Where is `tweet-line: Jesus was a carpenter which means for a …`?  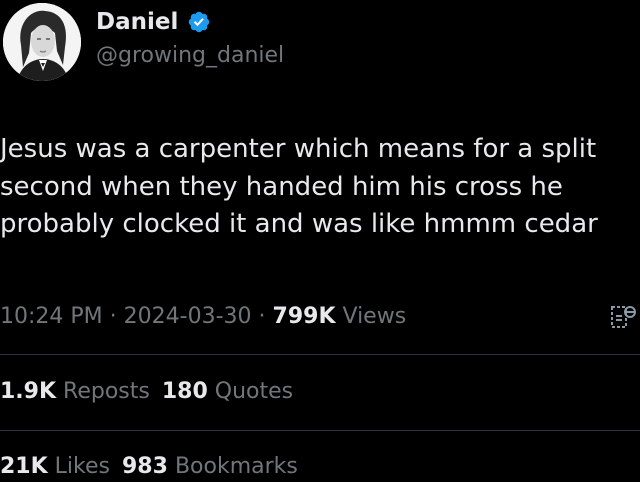
tweet-line: Jesus was a carpenter which means for a … is located at coordinates (298, 149).